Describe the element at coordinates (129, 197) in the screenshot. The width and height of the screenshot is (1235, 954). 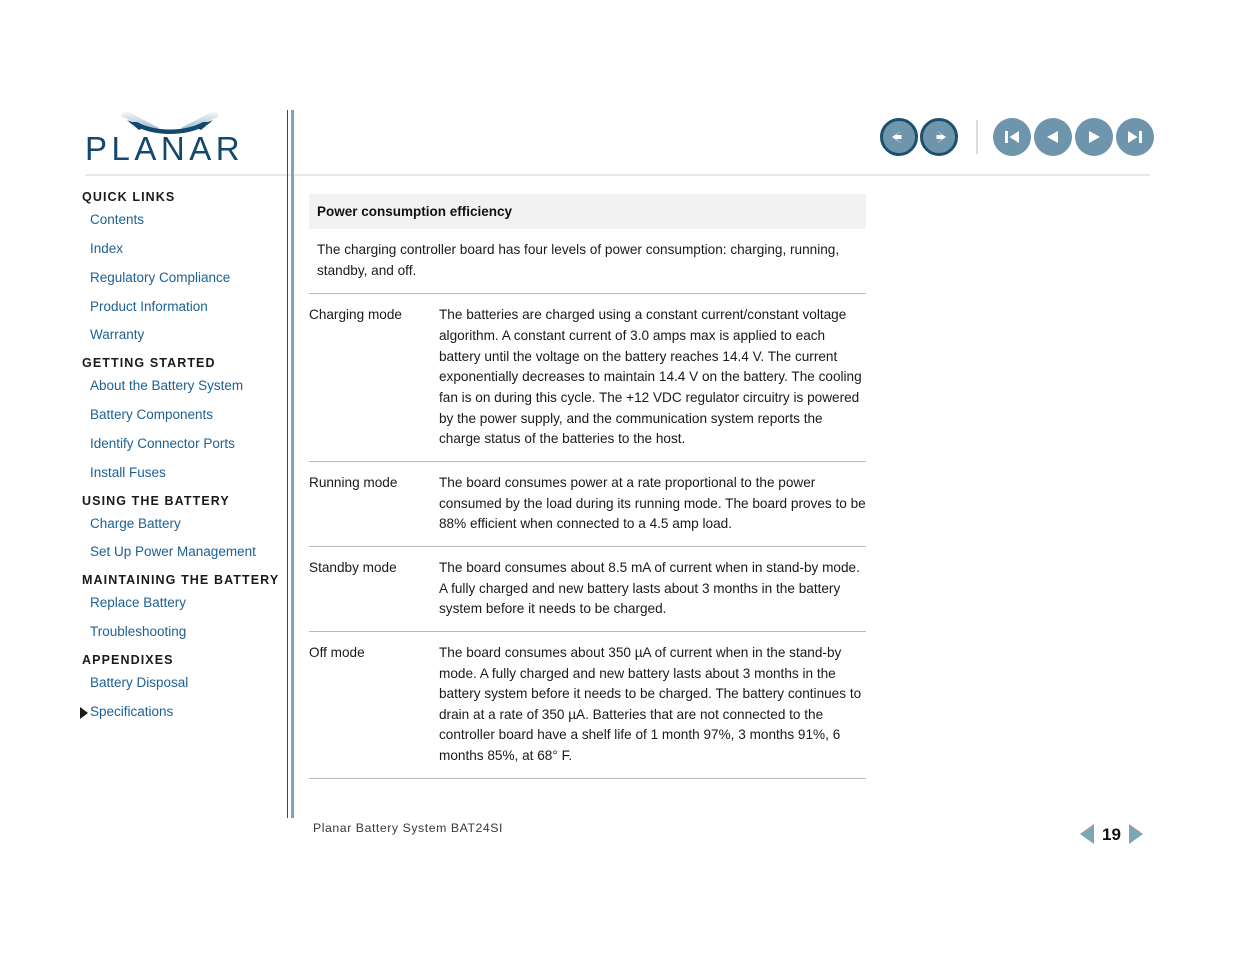
I see `sidebar-group-heading: QUICK LINKS` at that location.